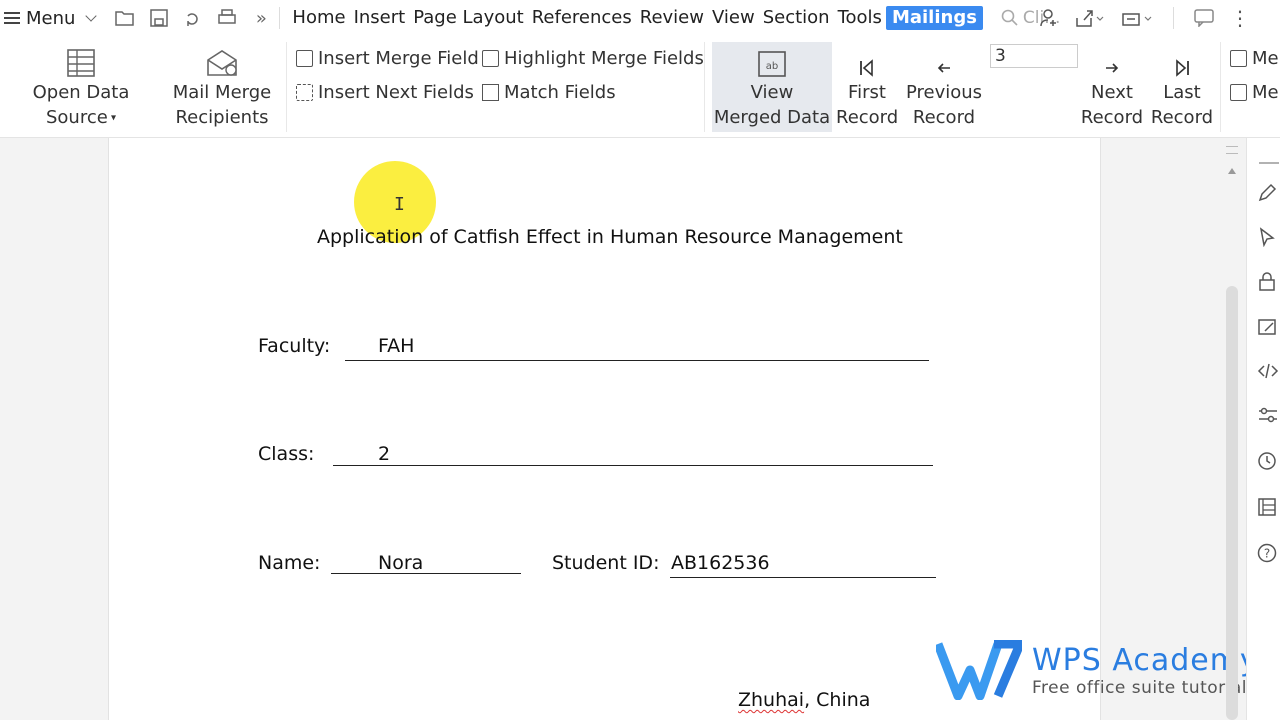 This screenshot has width=1280, height=720. I want to click on first-record-label-1: First, so click(867, 92).